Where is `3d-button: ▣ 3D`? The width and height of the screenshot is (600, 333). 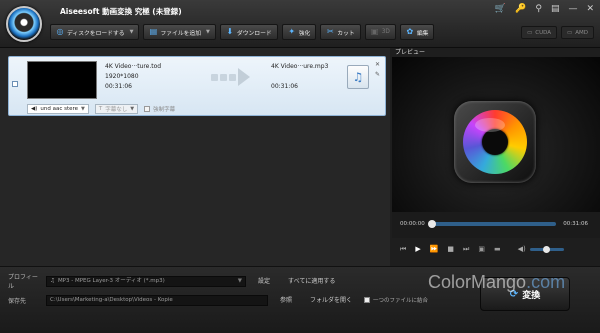
3d-button: ▣ 3D is located at coordinates (380, 32).